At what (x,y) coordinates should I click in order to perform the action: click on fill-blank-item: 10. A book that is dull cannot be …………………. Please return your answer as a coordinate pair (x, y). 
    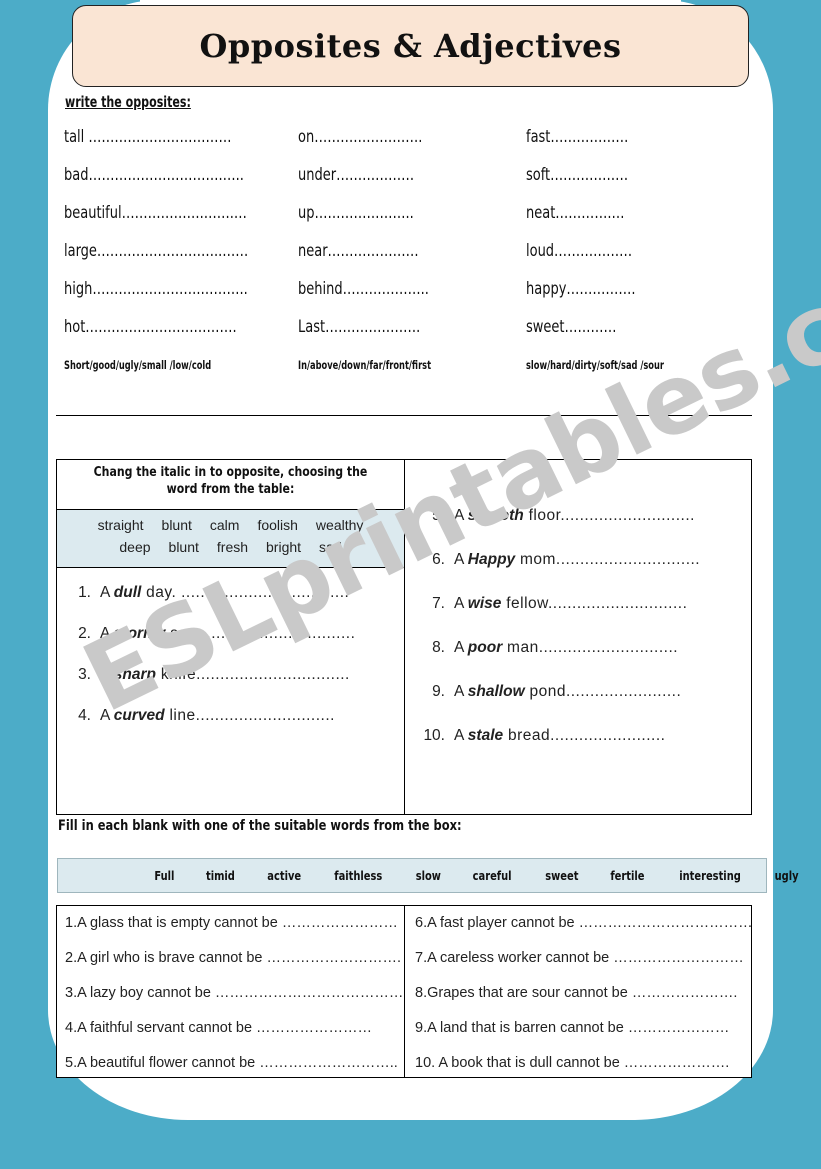
    Looking at the image, I should click on (572, 1063).